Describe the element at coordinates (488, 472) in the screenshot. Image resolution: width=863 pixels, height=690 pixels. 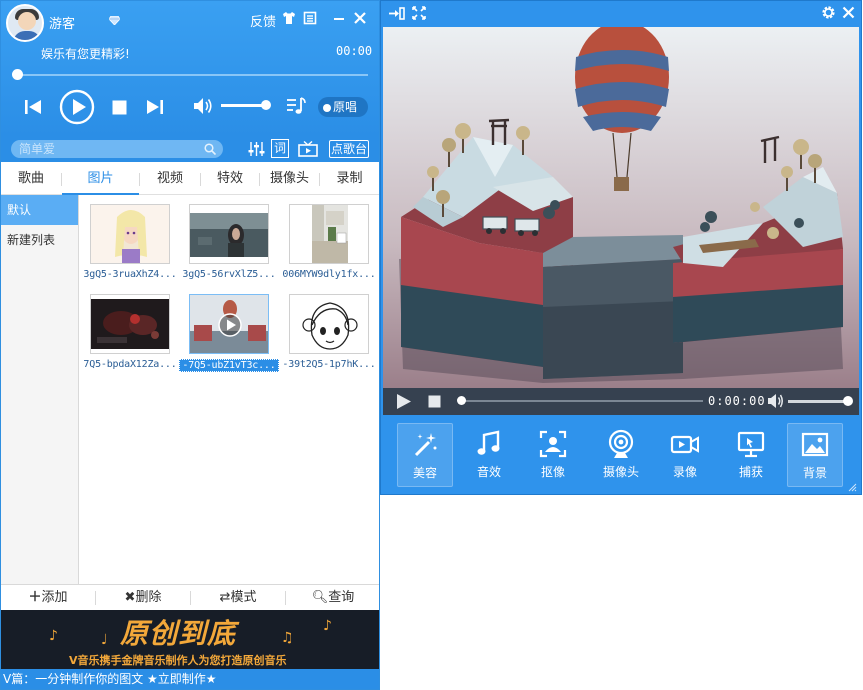
I see `fx-label: 音效` at that location.